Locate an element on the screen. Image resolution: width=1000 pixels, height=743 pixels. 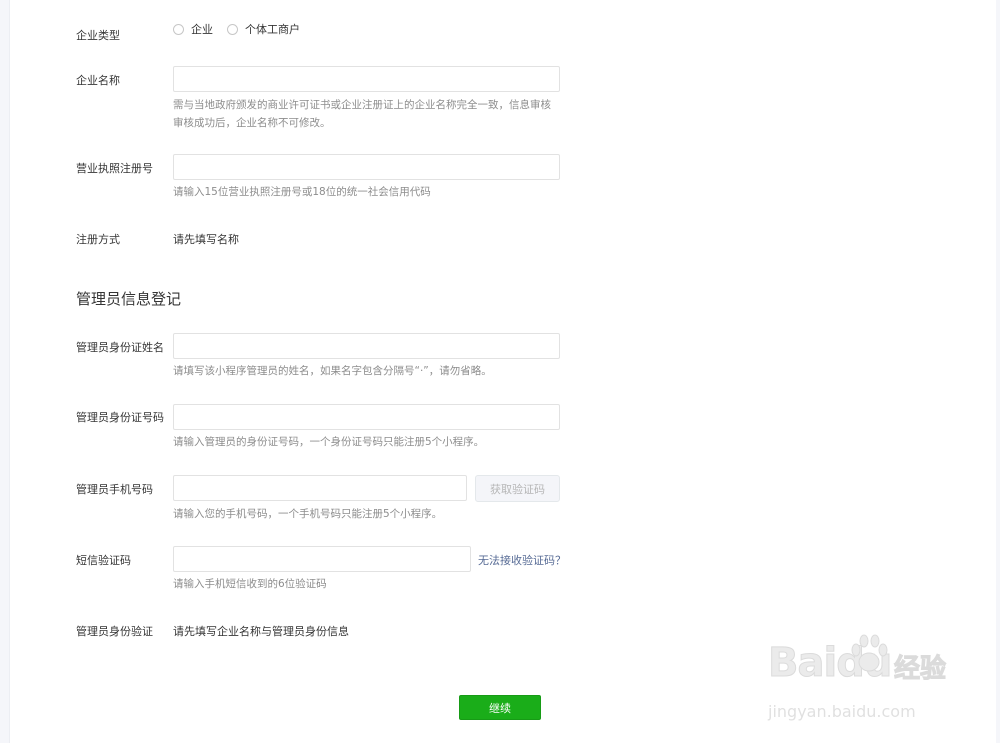
left-page-rail is located at coordinates (5, 371).